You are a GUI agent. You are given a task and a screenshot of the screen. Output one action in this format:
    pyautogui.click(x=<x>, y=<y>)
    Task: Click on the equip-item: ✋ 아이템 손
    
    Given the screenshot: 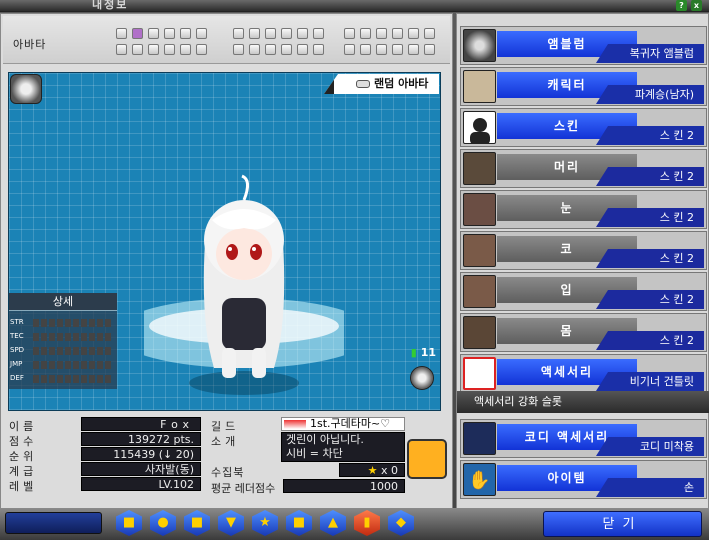 What is the action you would take?
    pyautogui.click(x=583, y=479)
    